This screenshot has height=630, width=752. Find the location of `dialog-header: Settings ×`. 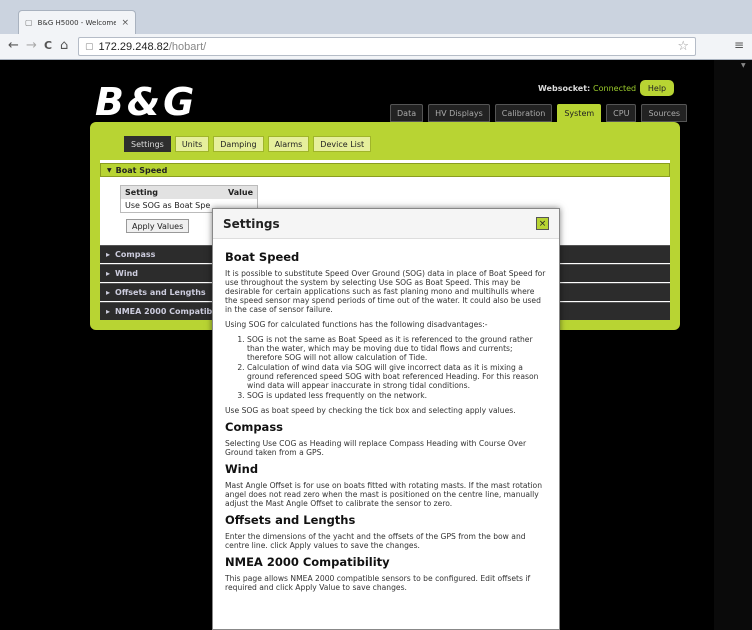

dialog-header: Settings × is located at coordinates (386, 224).